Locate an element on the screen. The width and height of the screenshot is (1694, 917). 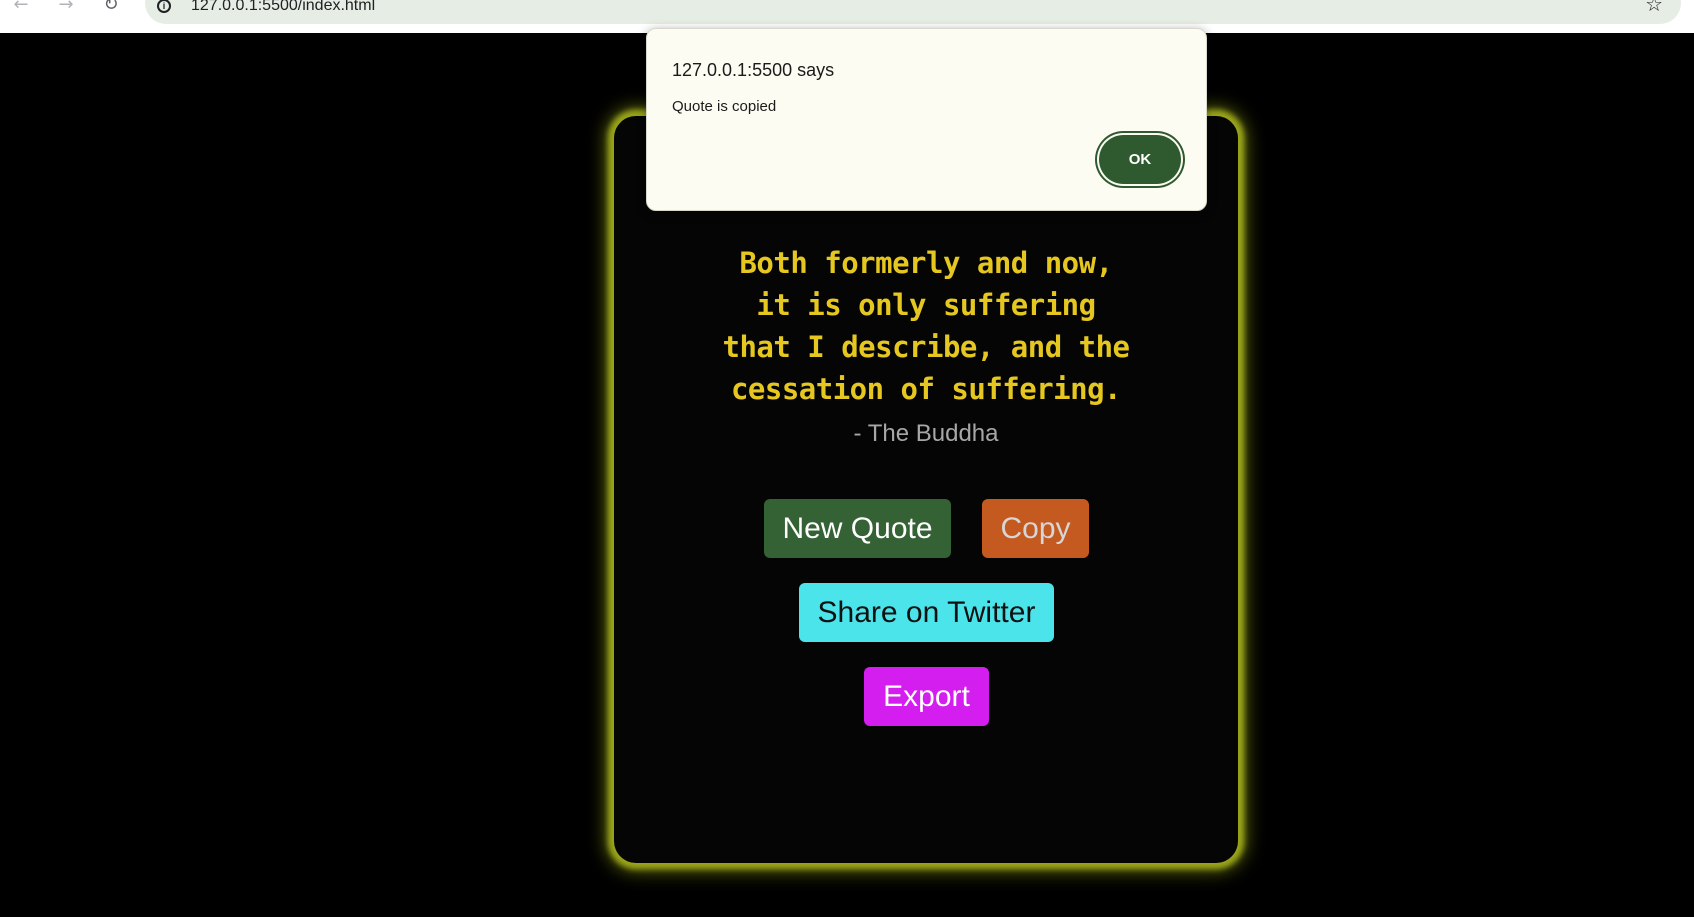
url-text: 127.0.0.1:5500/index.html is located at coordinates (283, 7).